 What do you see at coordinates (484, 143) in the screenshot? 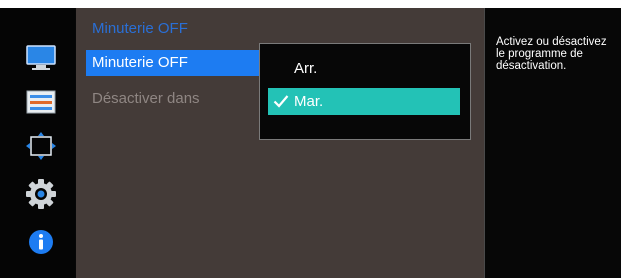
I see `panel-divider` at bounding box center [484, 143].